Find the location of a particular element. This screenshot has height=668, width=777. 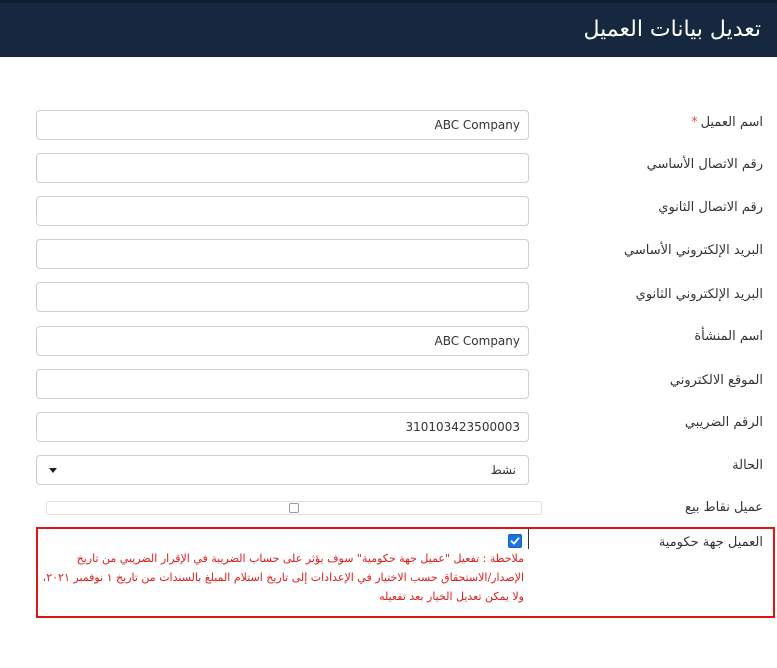

secondary-phone-label: رقم الاتصال الثانوي is located at coordinates (710, 207).